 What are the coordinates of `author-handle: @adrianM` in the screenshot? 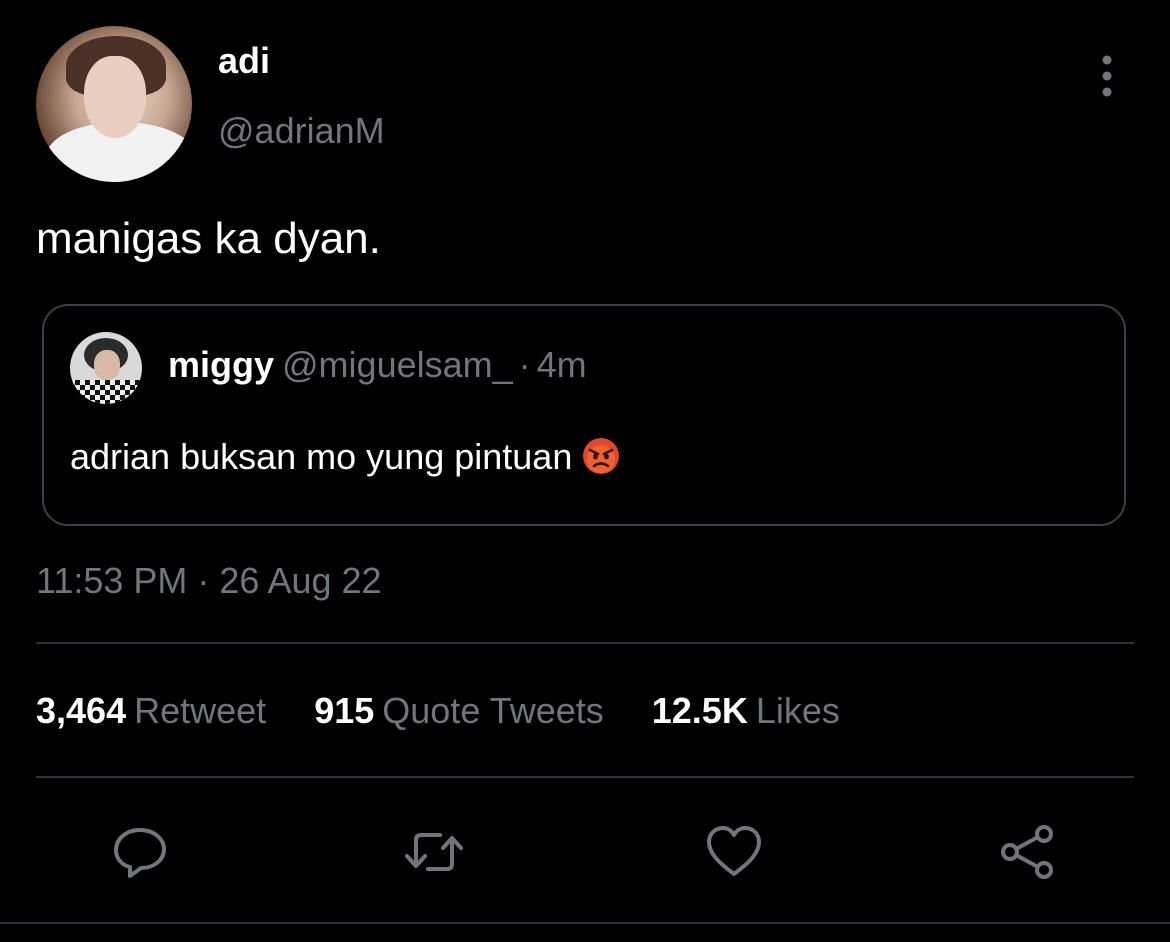 It's located at (301, 131).